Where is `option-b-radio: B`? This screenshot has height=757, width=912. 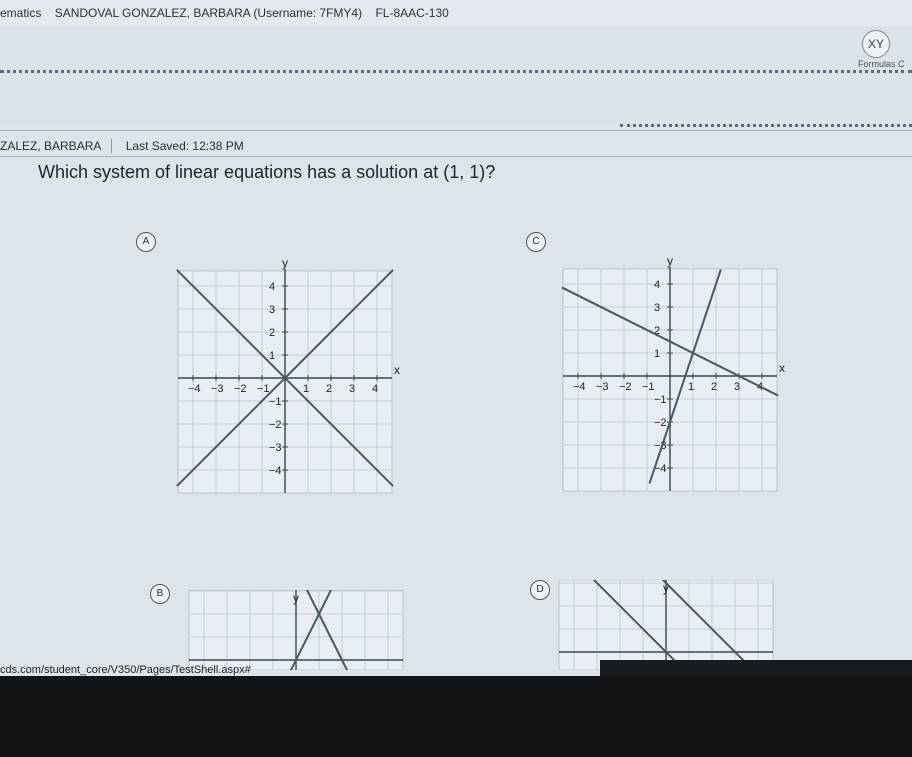 option-b-radio: B is located at coordinates (160, 594).